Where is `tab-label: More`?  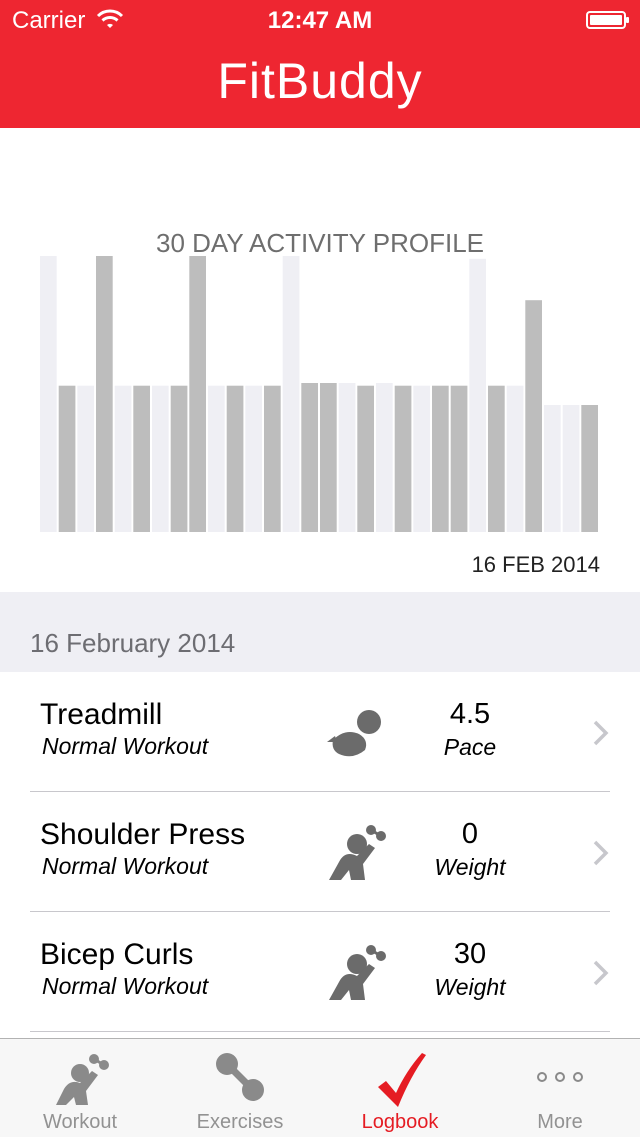 tab-label: More is located at coordinates (560, 1122).